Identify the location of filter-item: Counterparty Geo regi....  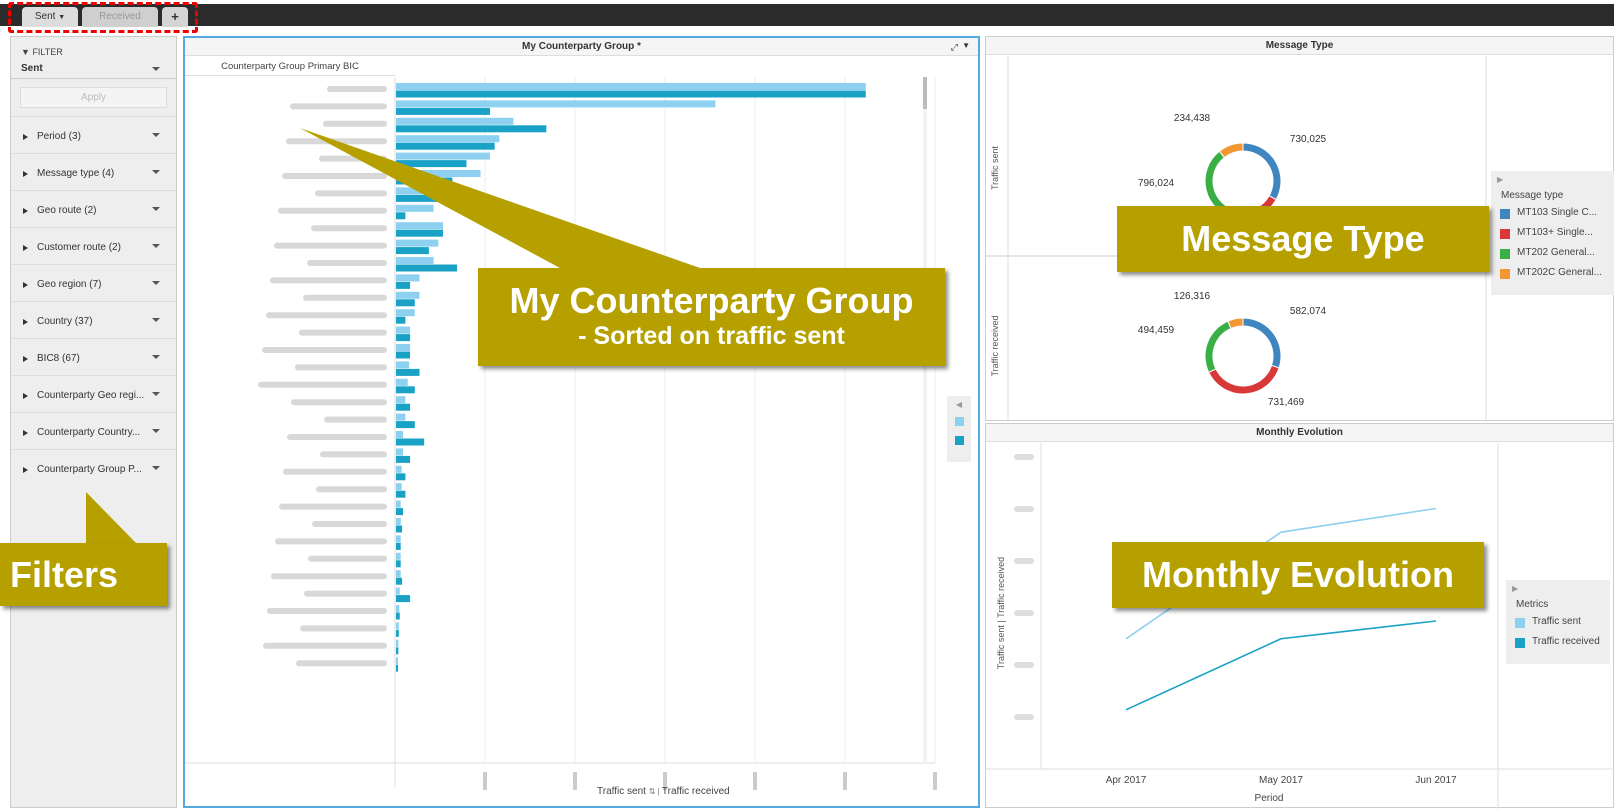
(93, 393).